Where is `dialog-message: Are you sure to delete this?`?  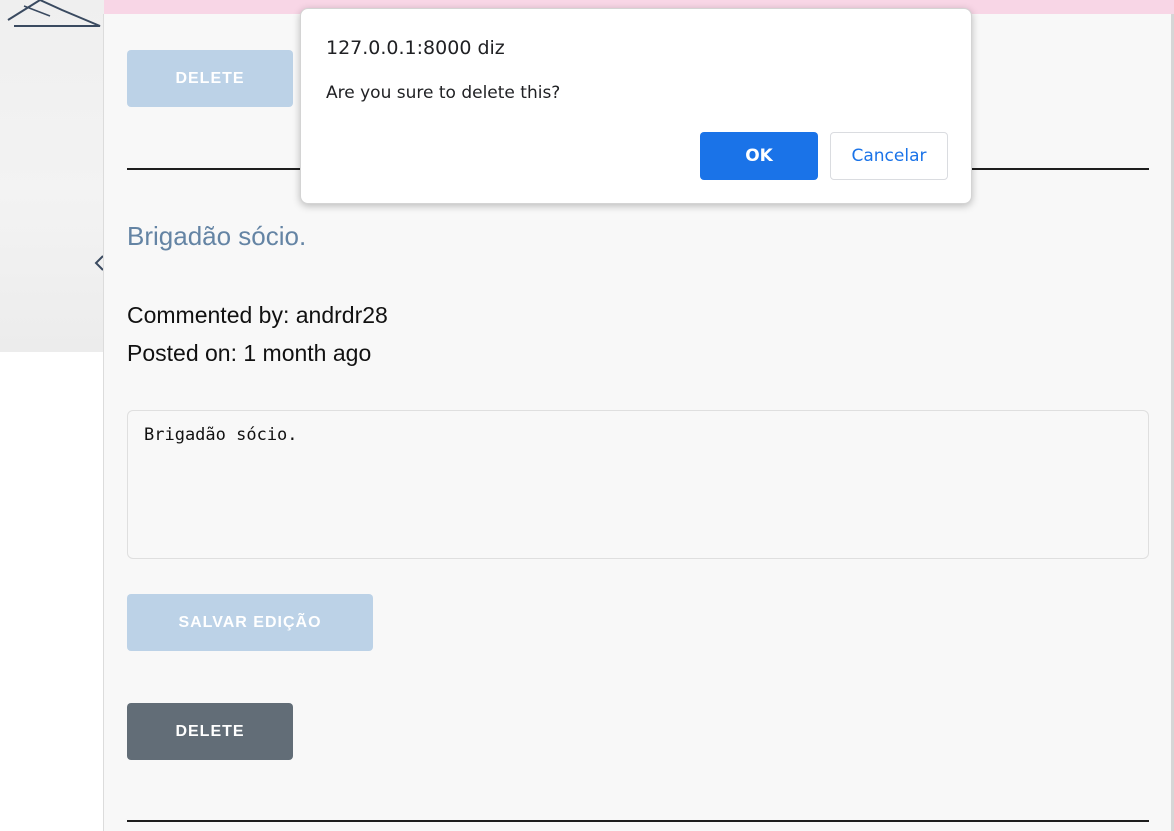 dialog-message: Are you sure to delete this? is located at coordinates (443, 93).